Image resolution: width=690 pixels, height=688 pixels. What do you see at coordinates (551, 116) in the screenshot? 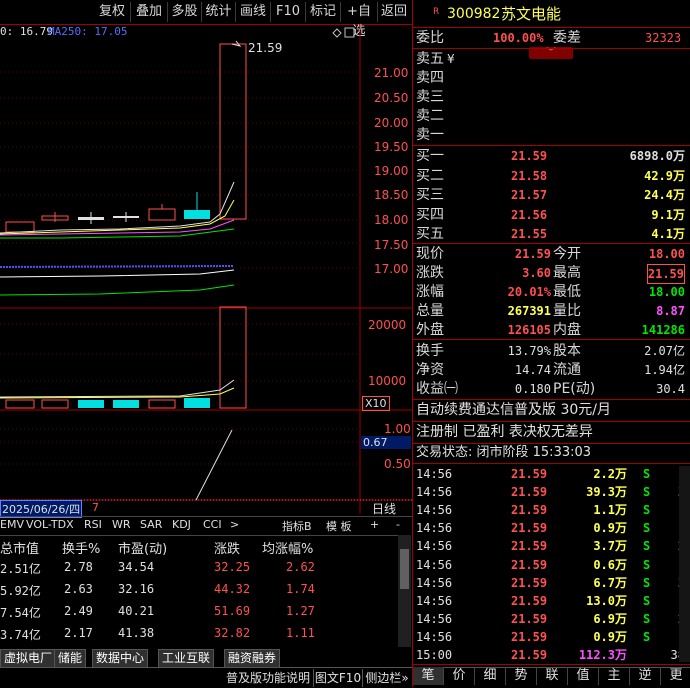
I see `sell-level-row: 卖二` at bounding box center [551, 116].